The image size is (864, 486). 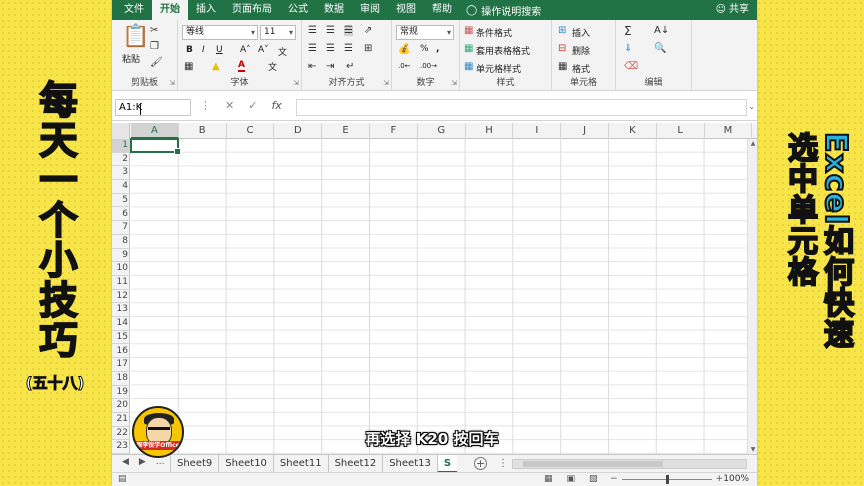 I want to click on comma-button: ,, so click(x=437, y=49).